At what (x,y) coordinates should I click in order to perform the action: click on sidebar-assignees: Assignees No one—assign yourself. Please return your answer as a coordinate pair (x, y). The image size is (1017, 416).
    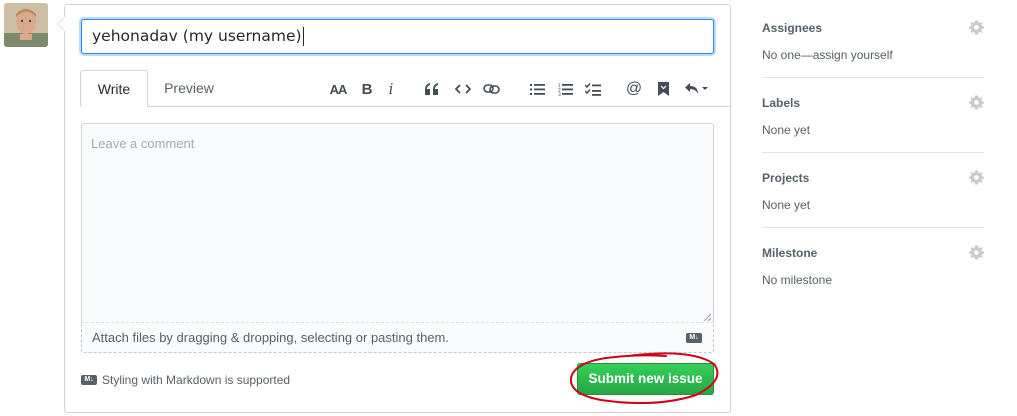
    Looking at the image, I should click on (873, 41).